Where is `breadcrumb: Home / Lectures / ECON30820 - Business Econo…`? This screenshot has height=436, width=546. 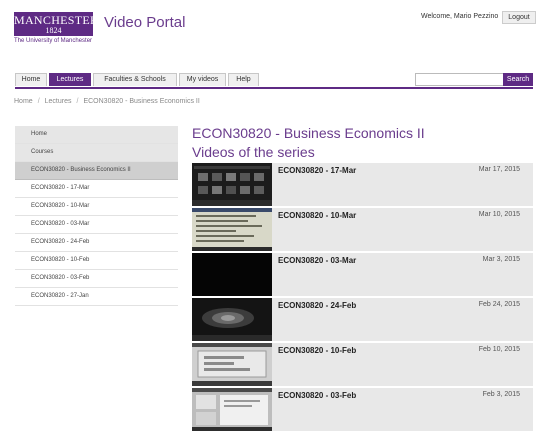 breadcrumb: Home / Lectures / ECON30820 - Business Econo… is located at coordinates (107, 101).